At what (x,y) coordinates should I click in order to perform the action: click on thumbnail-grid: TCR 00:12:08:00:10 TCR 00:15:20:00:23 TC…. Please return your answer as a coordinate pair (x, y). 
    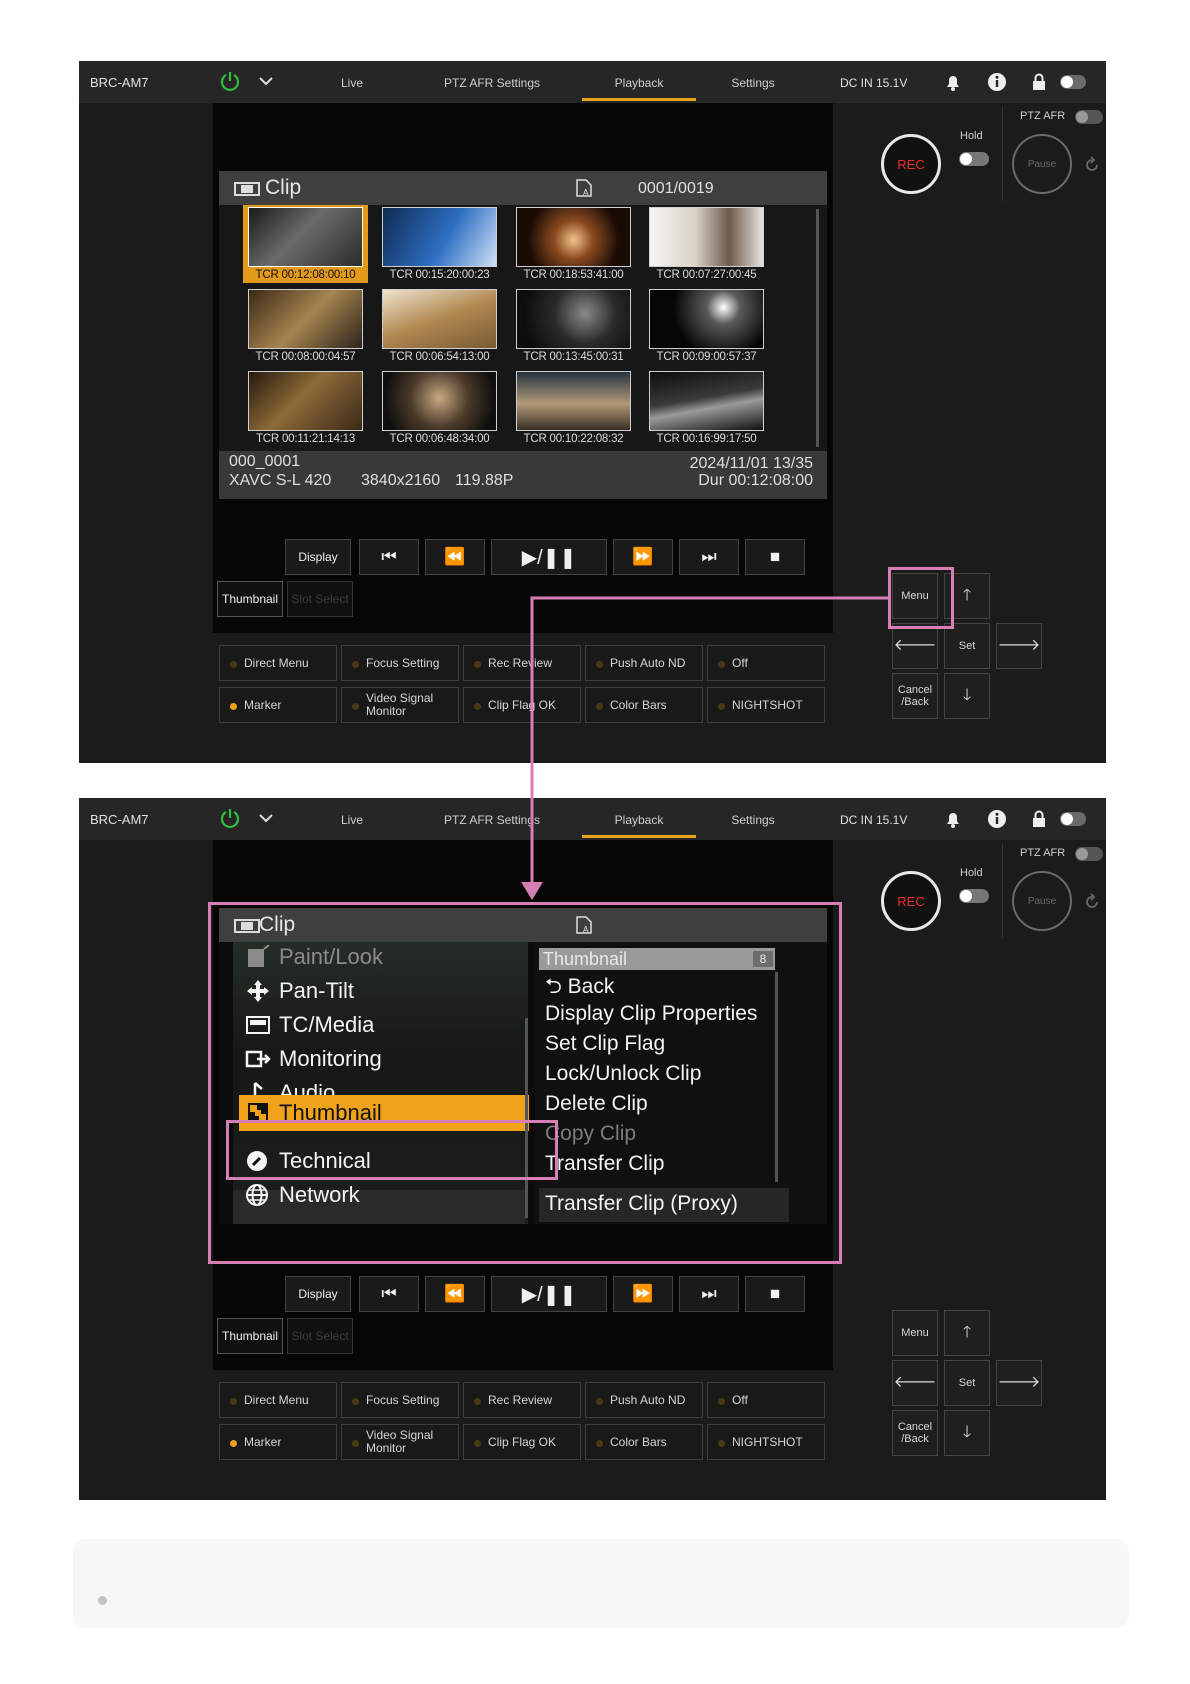
    Looking at the image, I should click on (523, 328).